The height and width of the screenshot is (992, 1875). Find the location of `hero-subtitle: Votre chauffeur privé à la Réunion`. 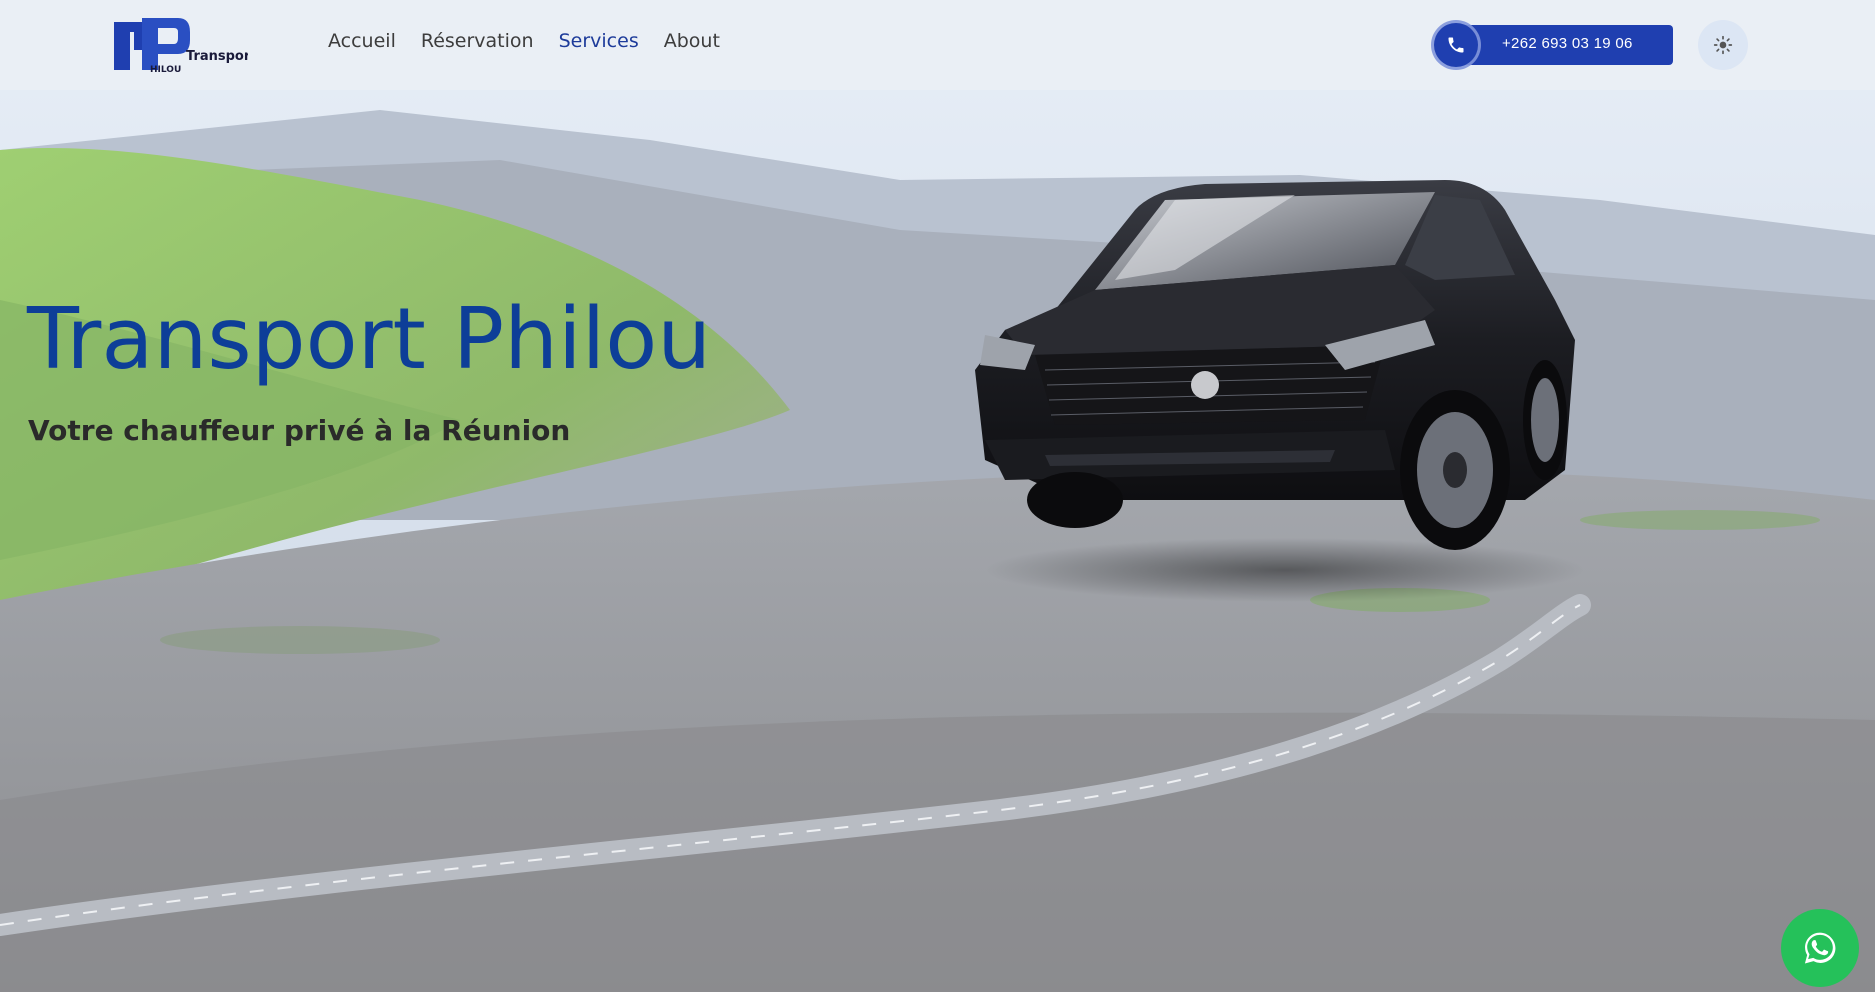

hero-subtitle: Votre chauffeur privé à la Réunion is located at coordinates (299, 430).